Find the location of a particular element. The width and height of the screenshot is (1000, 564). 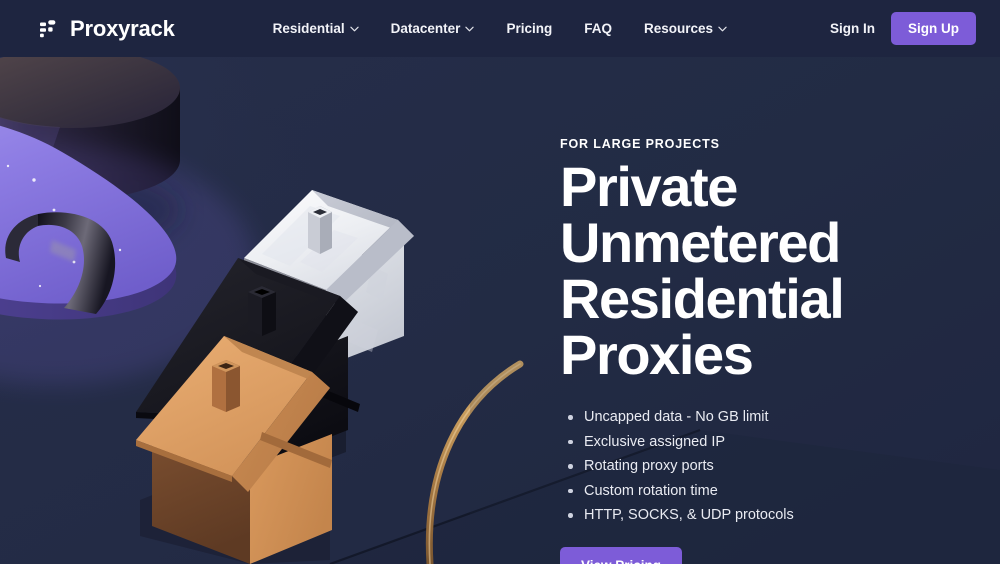

headline-line-2: Unmetered is located at coordinates (700, 242).